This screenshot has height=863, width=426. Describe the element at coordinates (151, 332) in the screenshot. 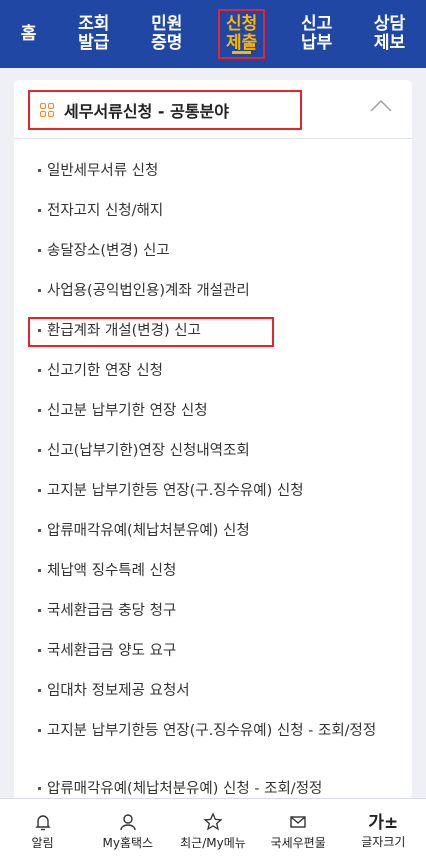

I see `highlight-box` at that location.